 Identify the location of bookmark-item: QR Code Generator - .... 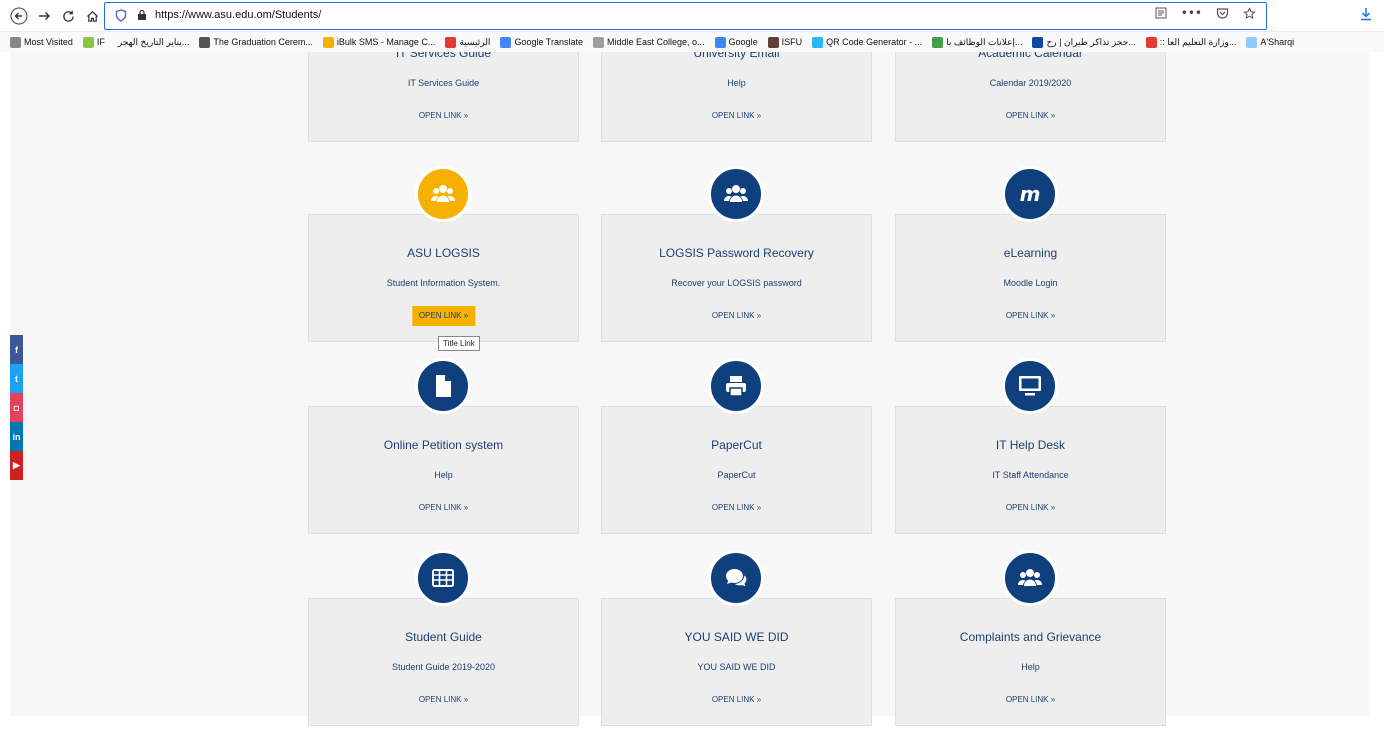
(867, 42).